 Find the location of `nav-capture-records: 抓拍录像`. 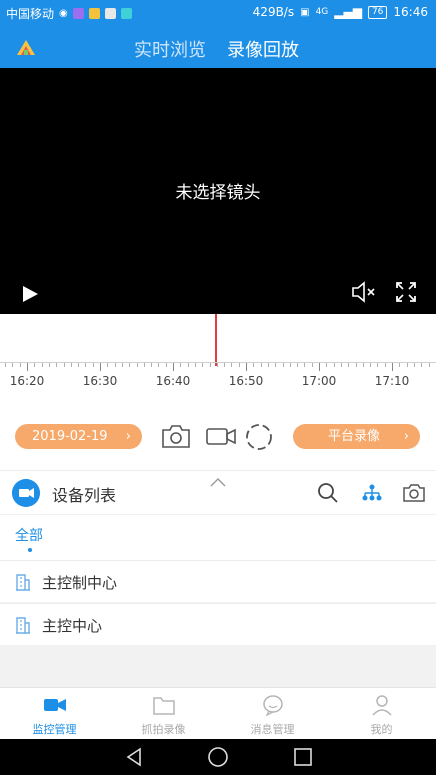

nav-capture-records: 抓拍录像 is located at coordinates (163, 714).